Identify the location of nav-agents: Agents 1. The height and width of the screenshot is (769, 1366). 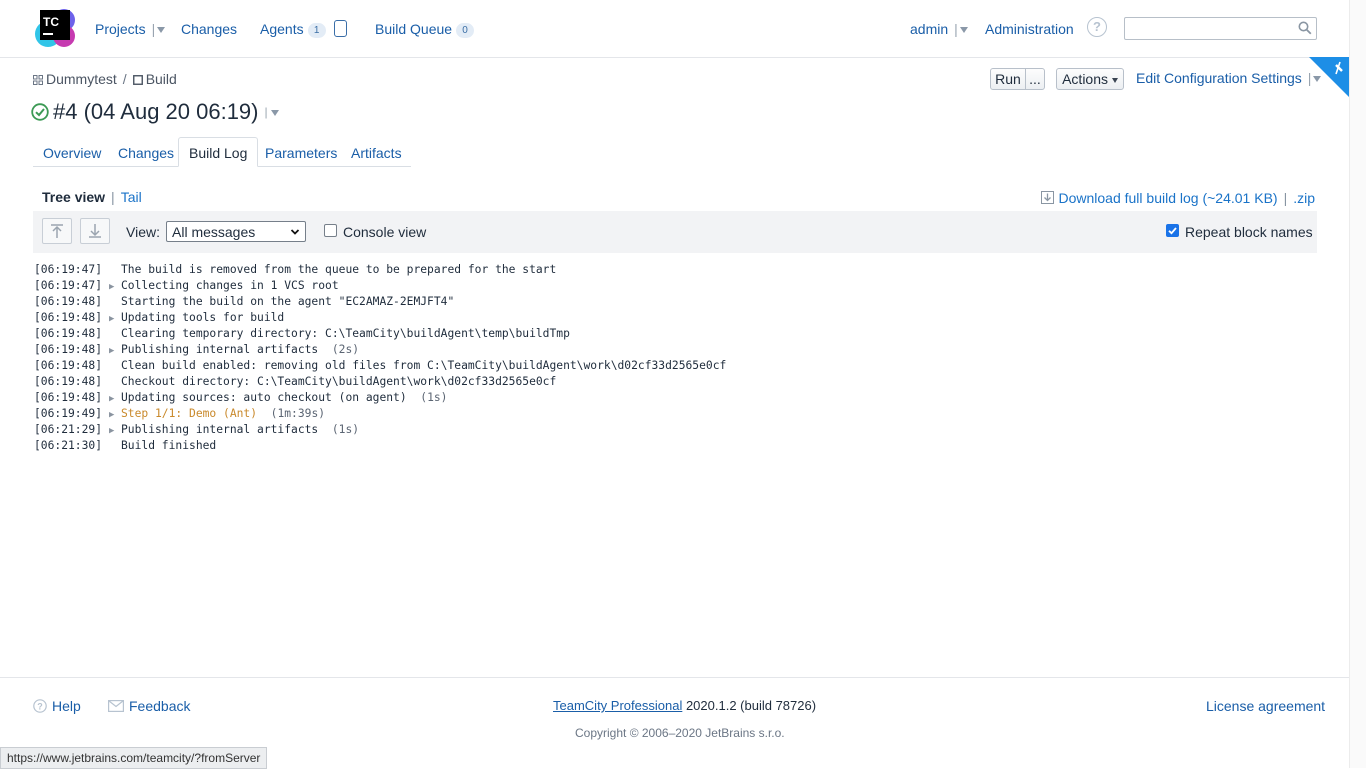
(293, 29).